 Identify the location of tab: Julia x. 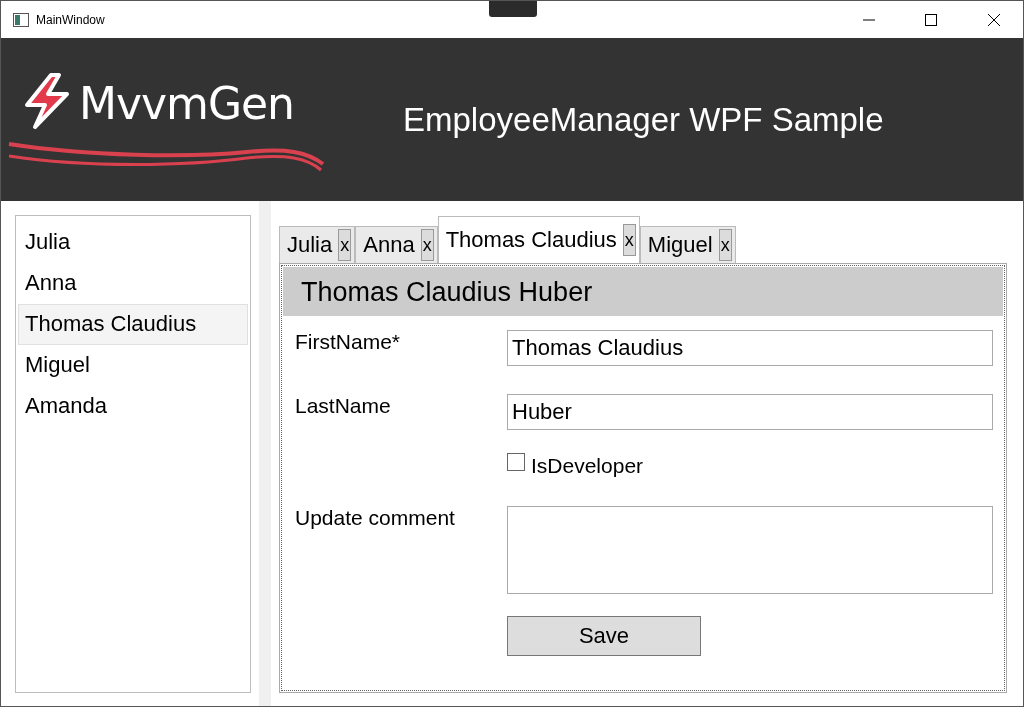
(317, 244).